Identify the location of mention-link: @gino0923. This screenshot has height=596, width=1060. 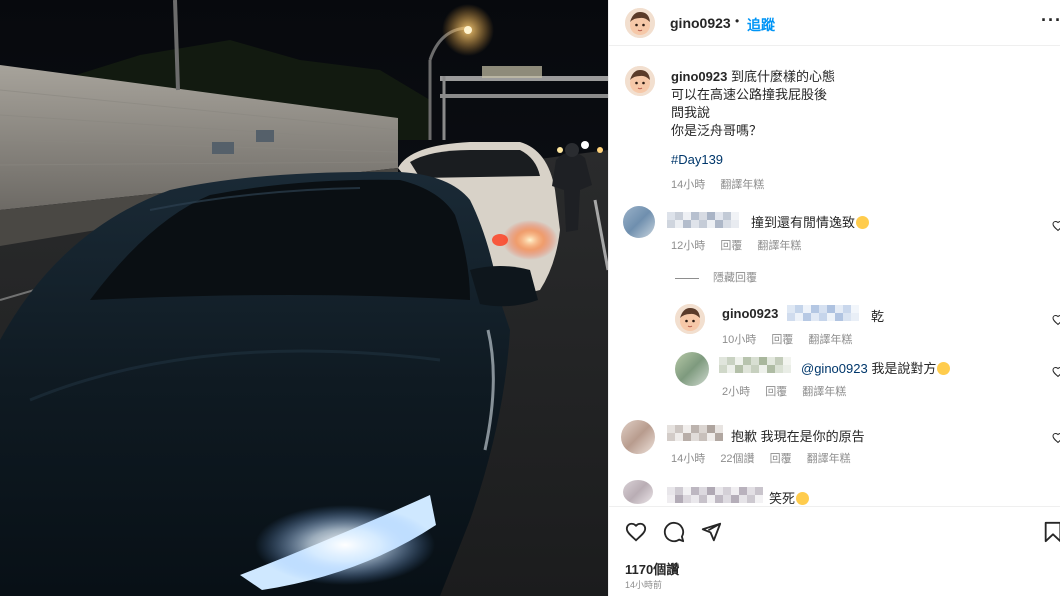
(834, 368).